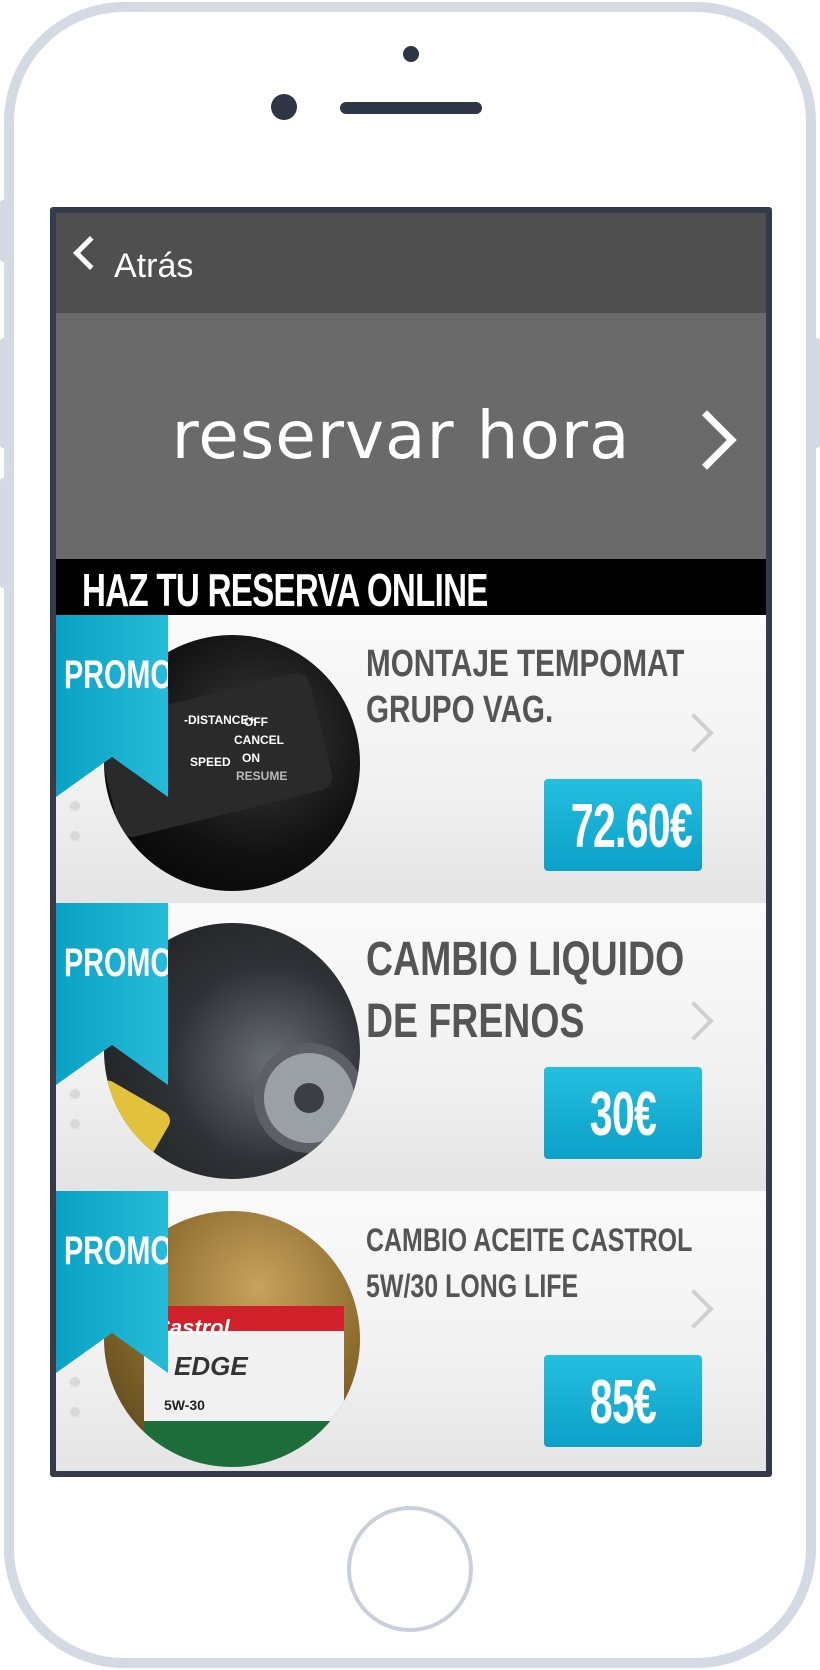 The width and height of the screenshot is (820, 1670). I want to click on price-badge: 85€, so click(623, 1401).